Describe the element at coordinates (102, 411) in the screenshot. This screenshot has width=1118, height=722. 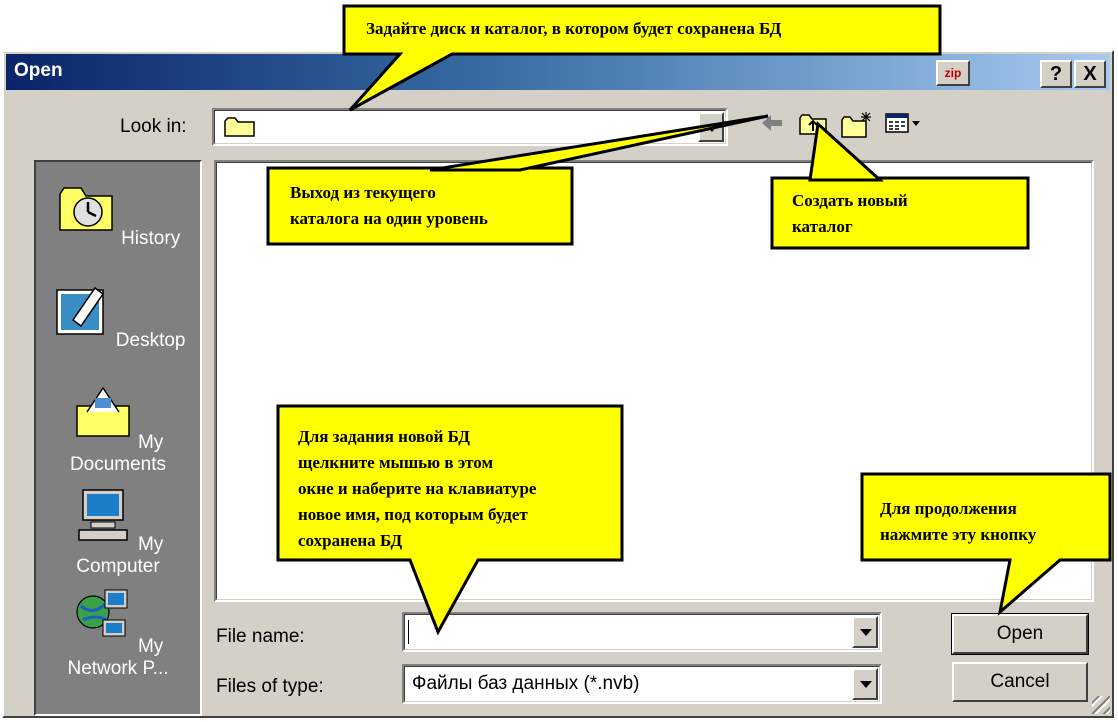
I see `my-documents-icon` at that location.